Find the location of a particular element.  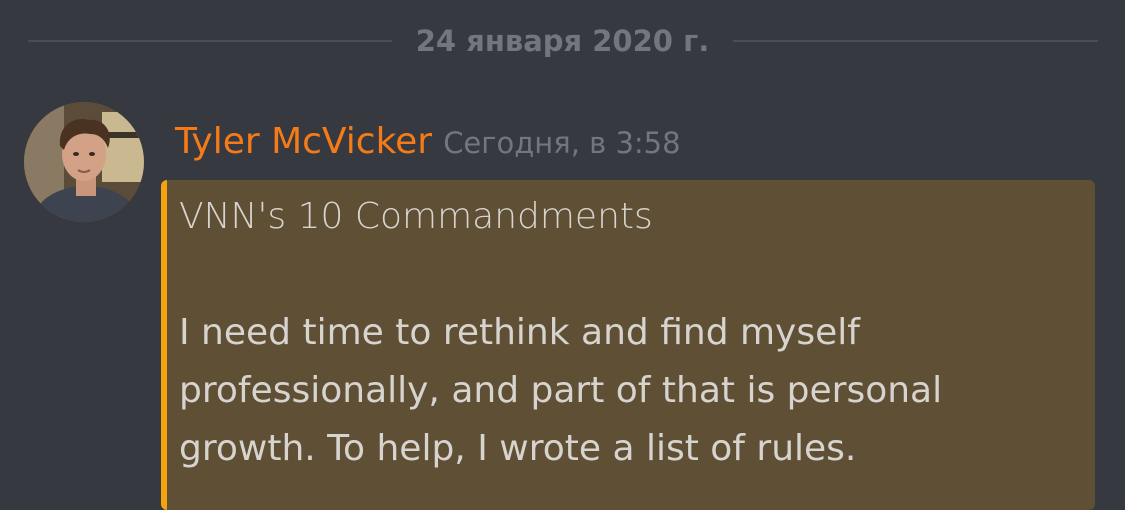

author-name: Tyler McVicker is located at coordinates (303, 141).